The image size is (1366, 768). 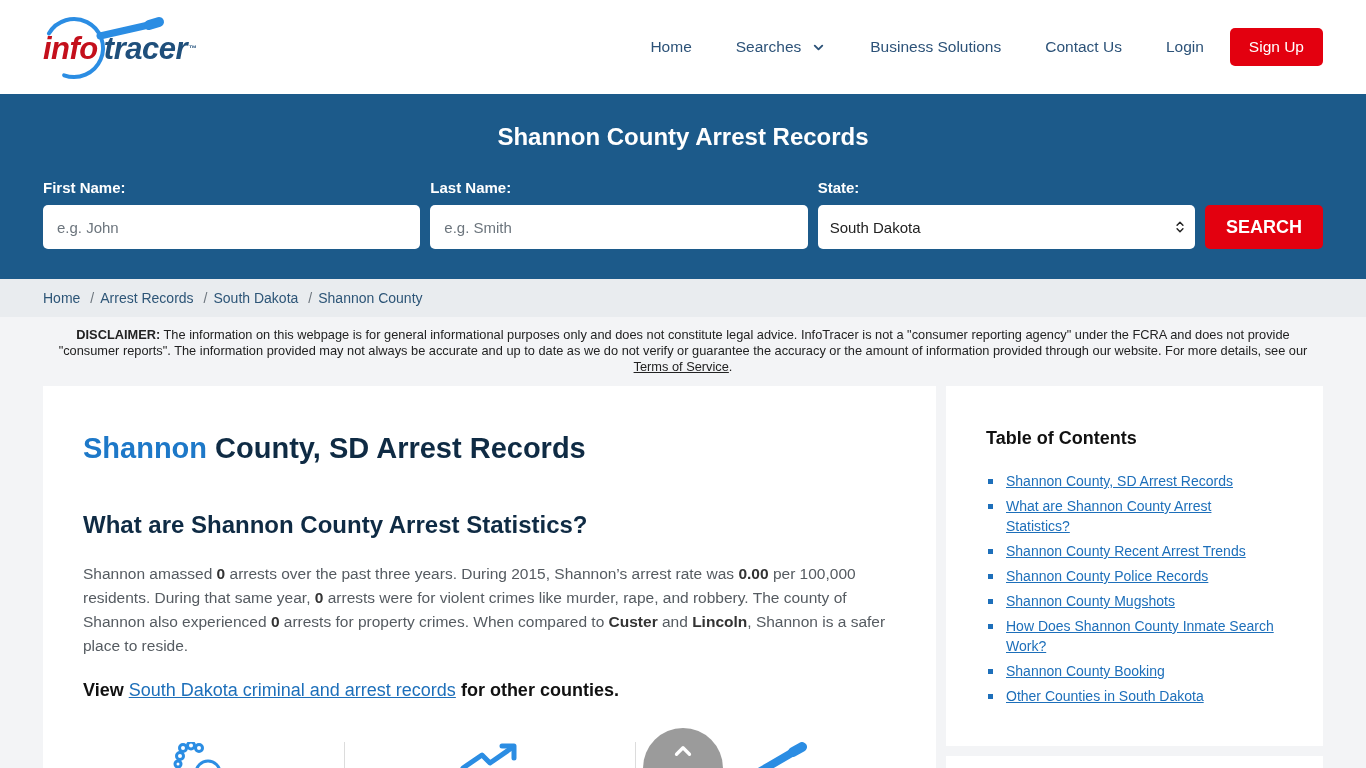 What do you see at coordinates (127, 47) in the screenshot?
I see `logo: info tracer$^{™}$` at bounding box center [127, 47].